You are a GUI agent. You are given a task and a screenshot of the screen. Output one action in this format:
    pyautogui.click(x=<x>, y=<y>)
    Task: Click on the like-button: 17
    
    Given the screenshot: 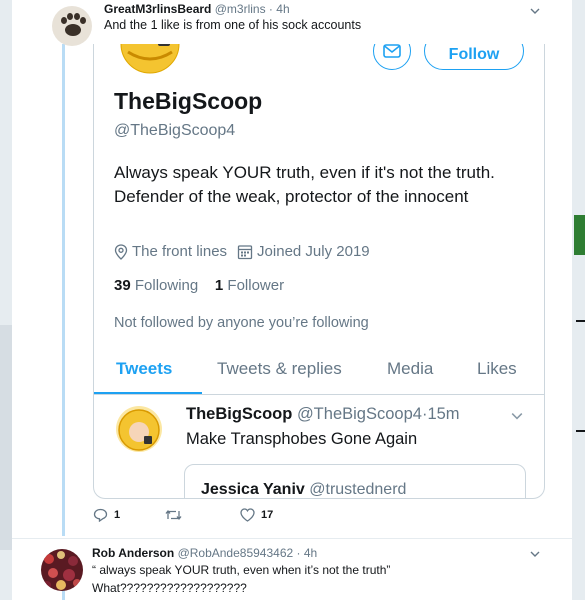 What is the action you would take?
    pyautogui.click(x=256, y=515)
    